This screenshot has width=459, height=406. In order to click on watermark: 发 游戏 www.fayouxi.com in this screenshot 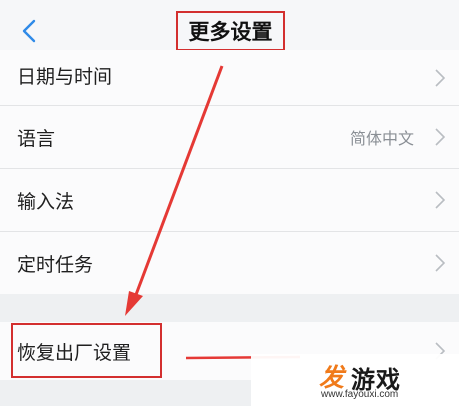, I will do `click(355, 380)`.